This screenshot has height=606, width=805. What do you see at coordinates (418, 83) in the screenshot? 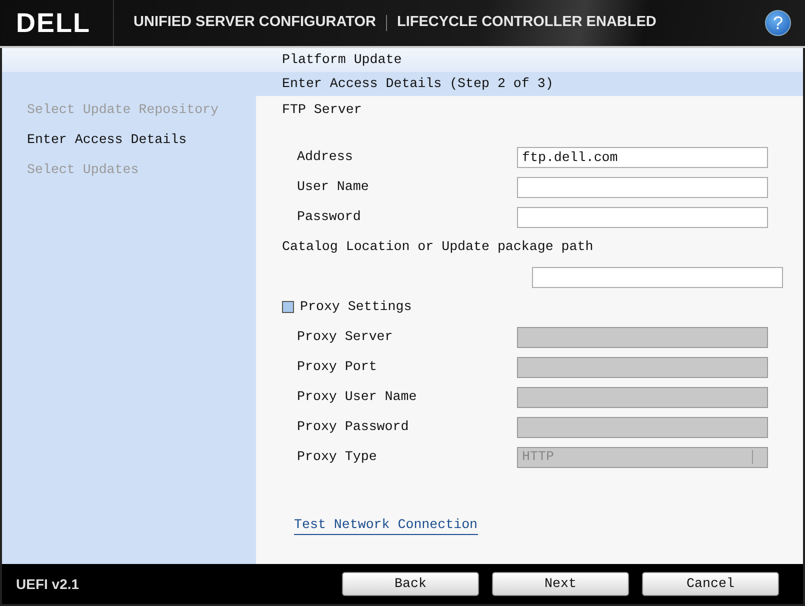
I see `step-title: Enter Access Details (Step 2 of 3)` at bounding box center [418, 83].